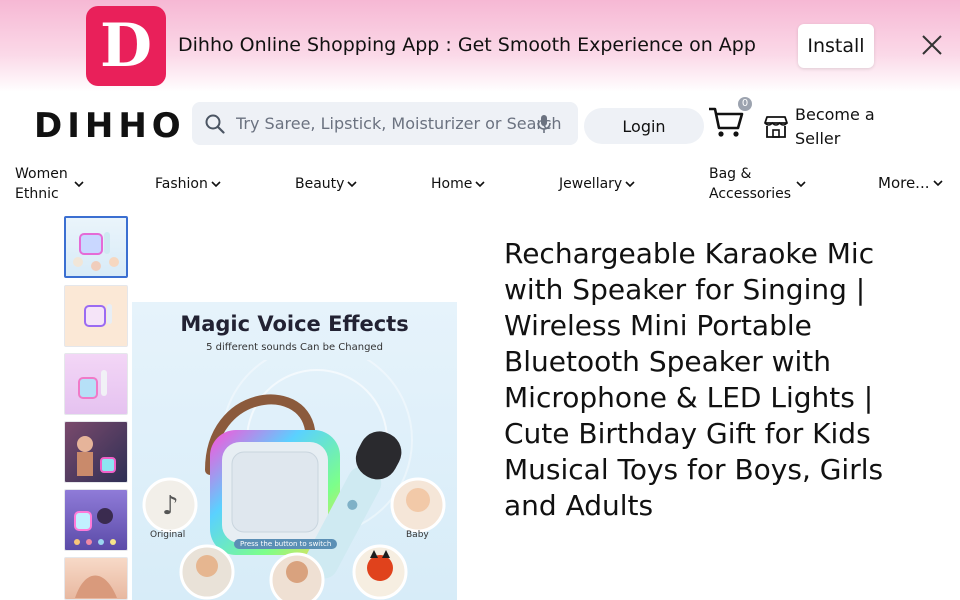 Image resolution: width=960 pixels, height=600 pixels. What do you see at coordinates (591, 184) in the screenshot?
I see `nav-item-label: Jewellary` at bounding box center [591, 184].